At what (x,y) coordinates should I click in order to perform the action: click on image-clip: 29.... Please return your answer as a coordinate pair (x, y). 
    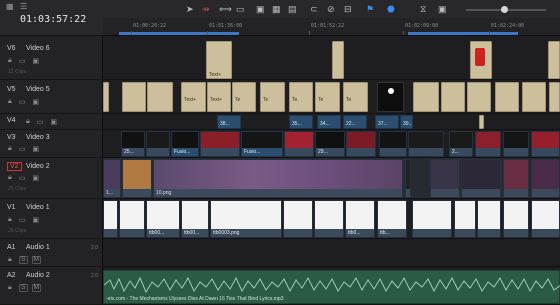
    Looking at the image, I should click on (330, 144).